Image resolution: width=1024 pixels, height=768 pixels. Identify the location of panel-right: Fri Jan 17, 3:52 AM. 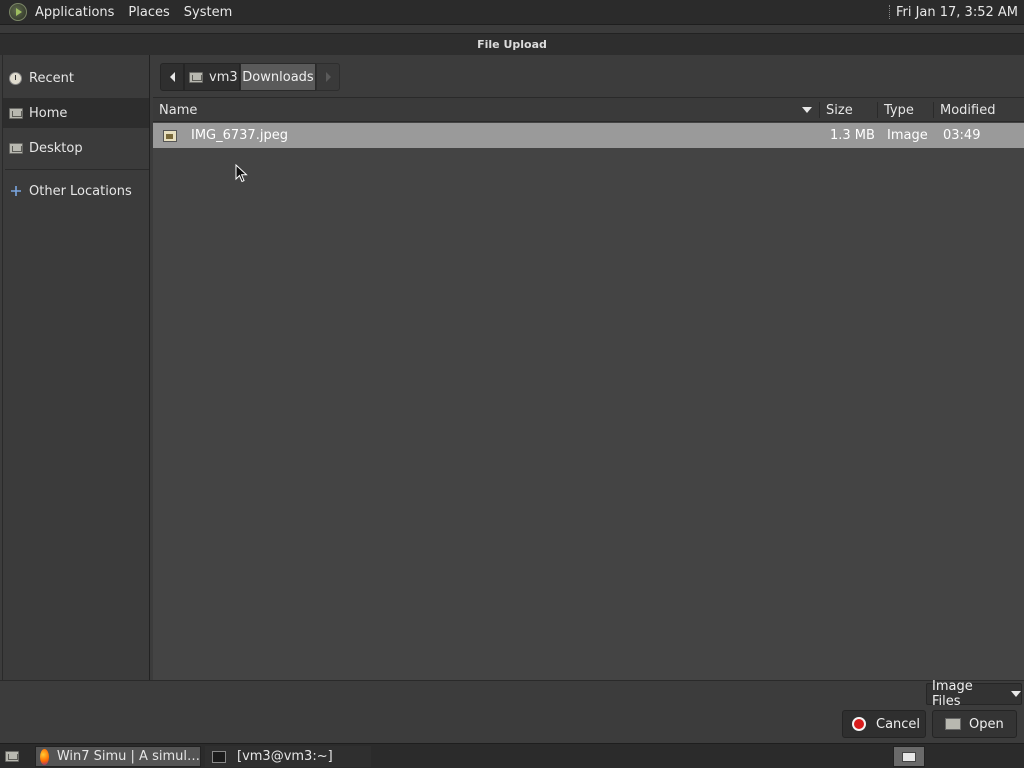
(956, 12).